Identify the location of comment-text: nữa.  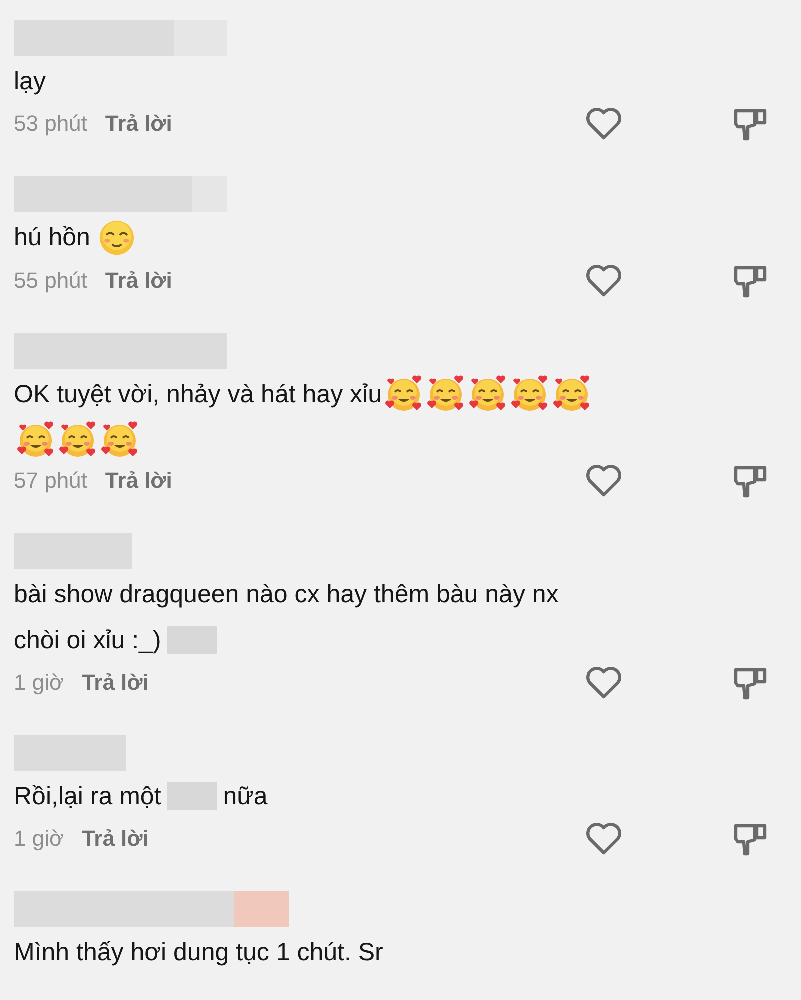
(245, 796).